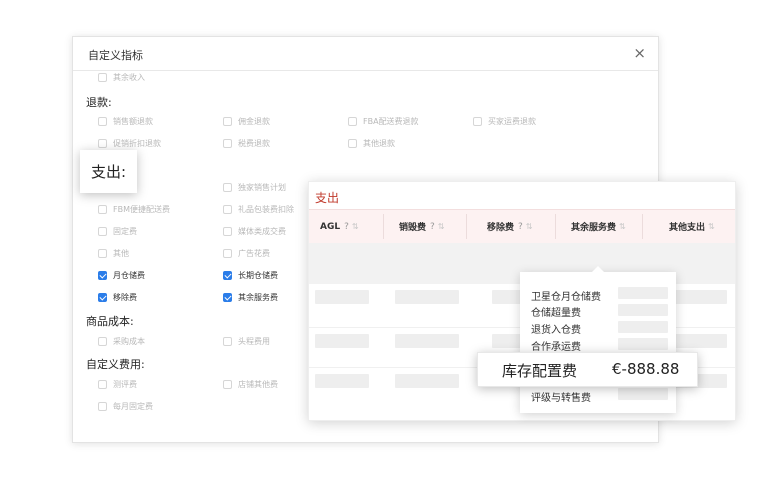 The height and width of the screenshot is (500, 784). Describe the element at coordinates (254, 253) in the screenshot. I see `checkbox-label: 广告花费` at that location.